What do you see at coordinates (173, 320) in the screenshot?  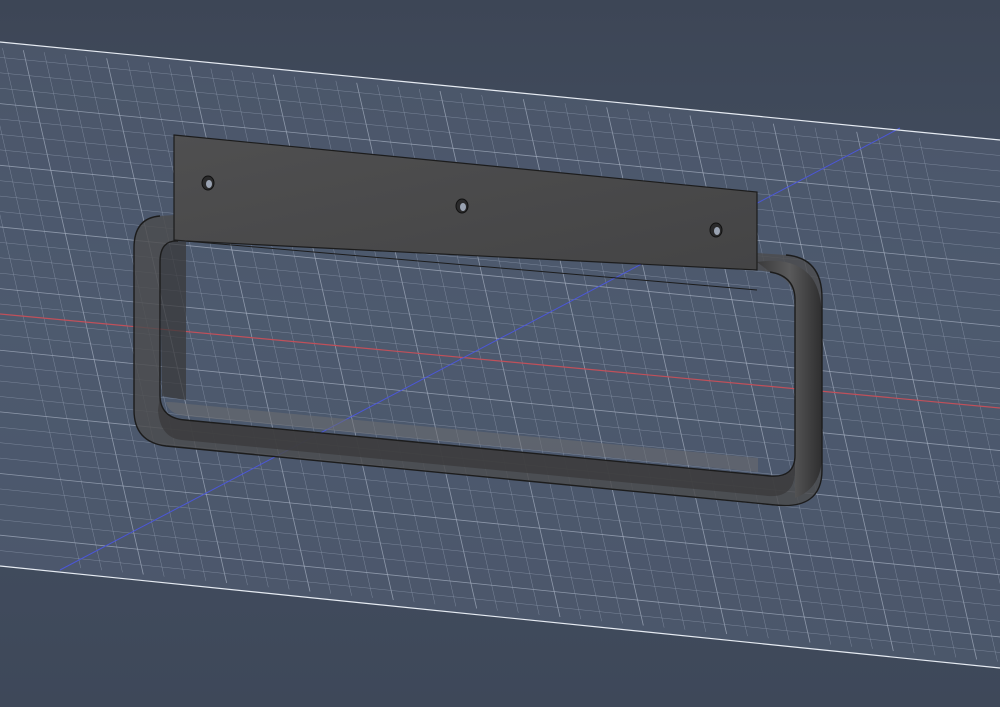 I see `left-inner-face` at bounding box center [173, 320].